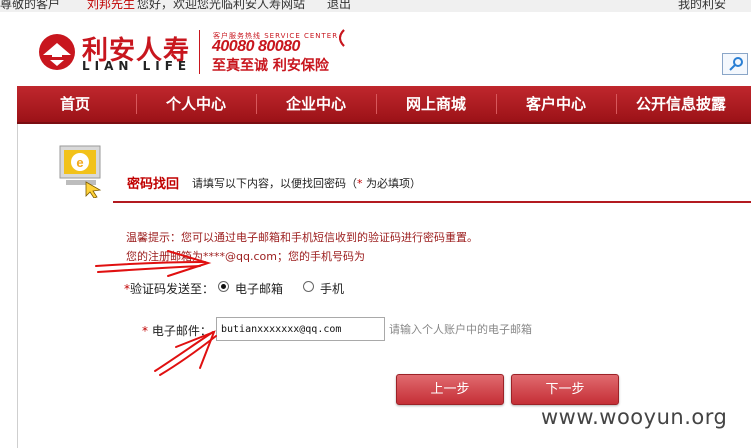 This screenshot has width=751, height=448. I want to click on radio-email-label: 电子邮箱, so click(259, 288).